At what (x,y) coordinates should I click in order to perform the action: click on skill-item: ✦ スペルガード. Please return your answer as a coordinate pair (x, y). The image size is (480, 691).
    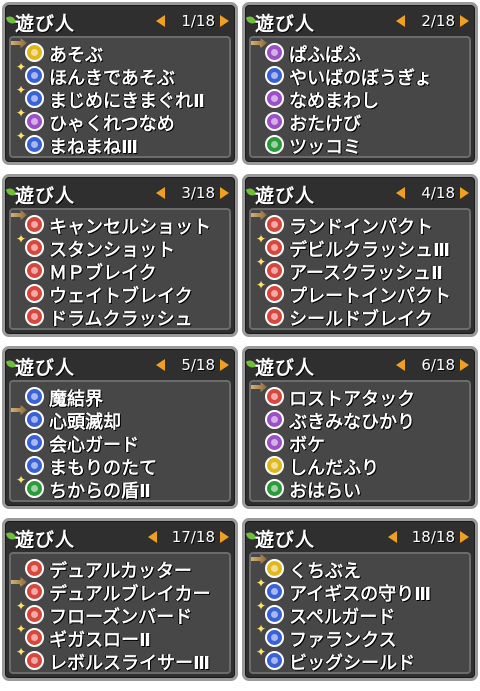
    Looking at the image, I should click on (360, 613).